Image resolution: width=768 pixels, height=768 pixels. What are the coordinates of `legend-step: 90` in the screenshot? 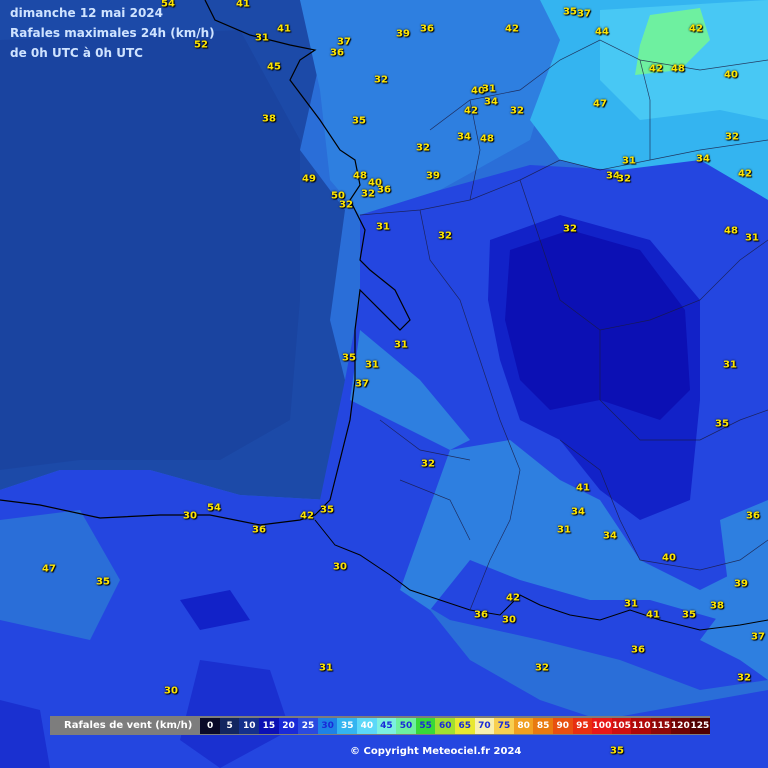 It's located at (562, 725).